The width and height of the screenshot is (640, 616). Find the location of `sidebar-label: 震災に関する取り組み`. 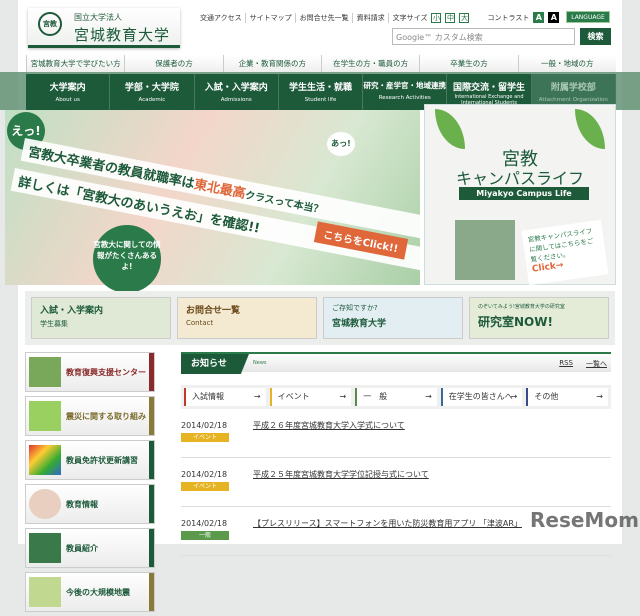

sidebar-label: 震災に関する取り組み is located at coordinates (106, 416).